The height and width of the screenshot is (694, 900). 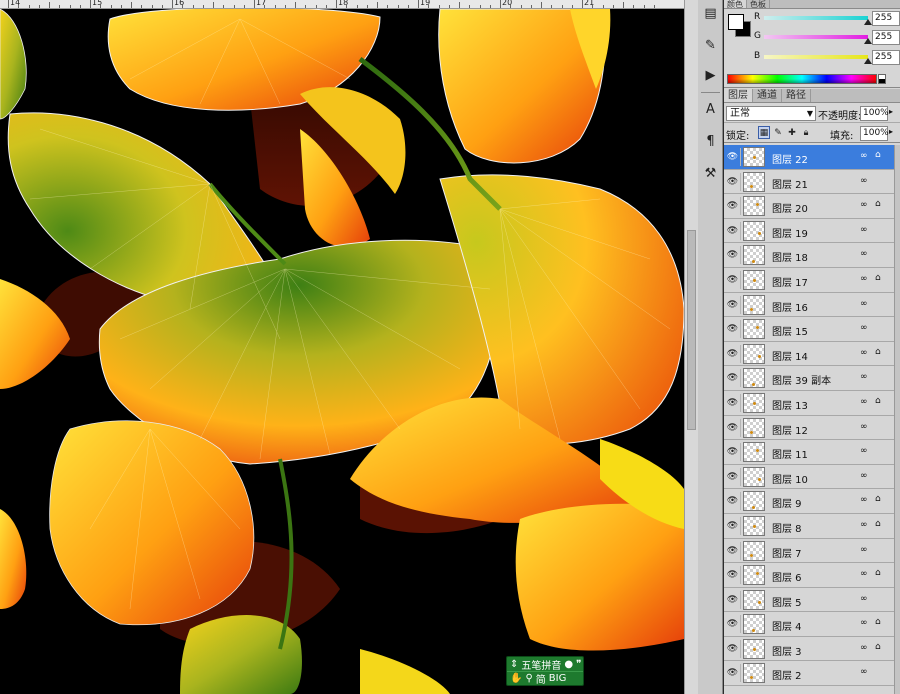 What do you see at coordinates (796, 95) in the screenshot?
I see `tab-paths: 路径` at bounding box center [796, 95].